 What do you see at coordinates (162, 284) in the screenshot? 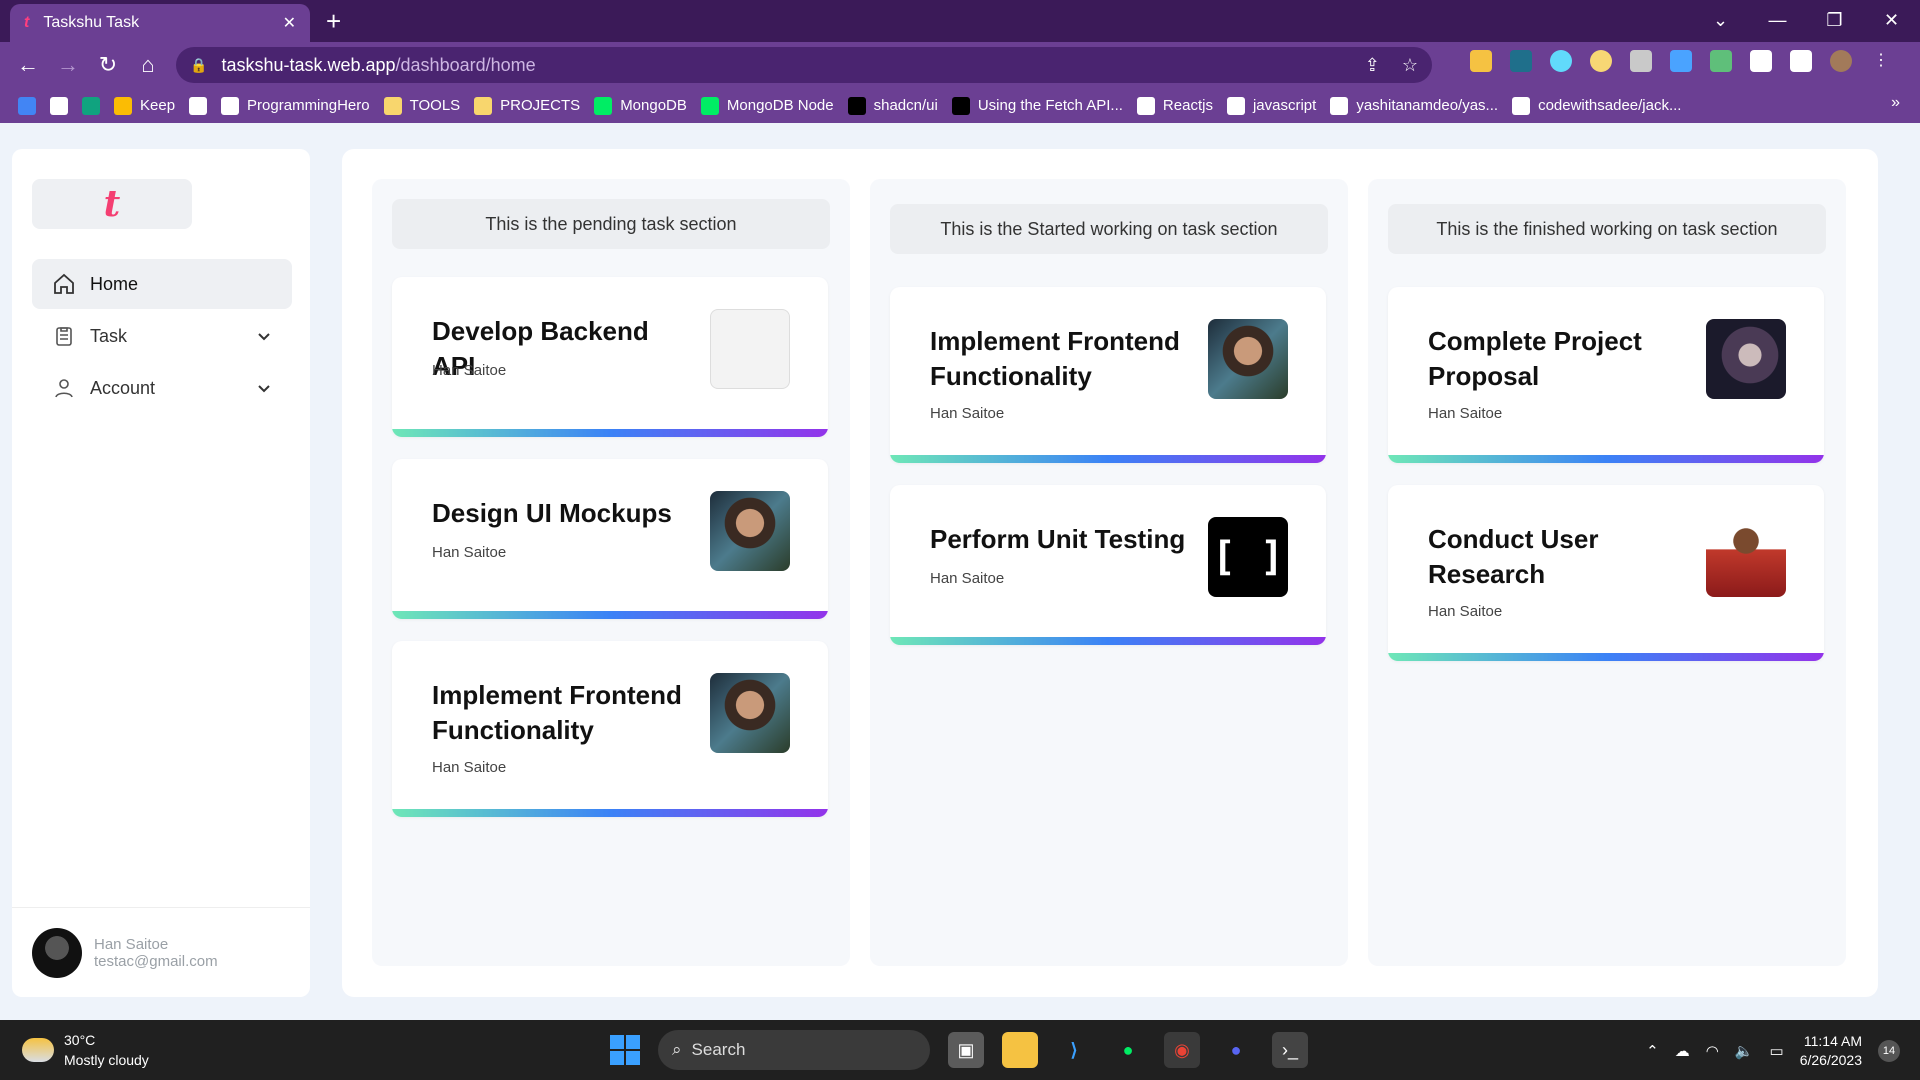
I see `sidebar-item-home: Home` at bounding box center [162, 284].